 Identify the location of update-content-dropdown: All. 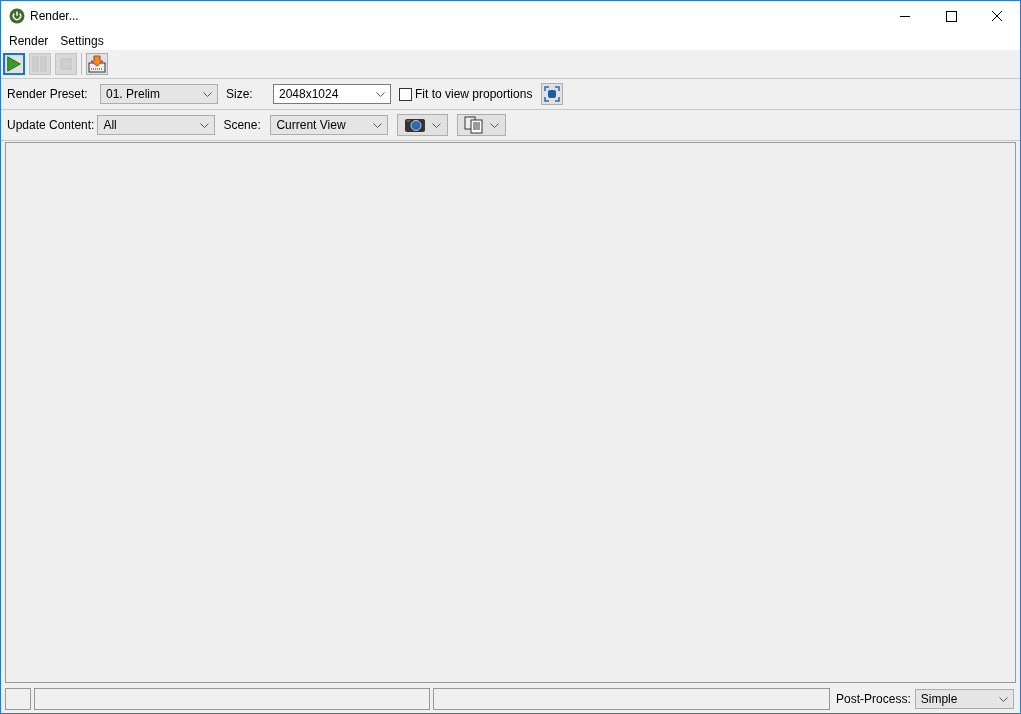
(156, 125).